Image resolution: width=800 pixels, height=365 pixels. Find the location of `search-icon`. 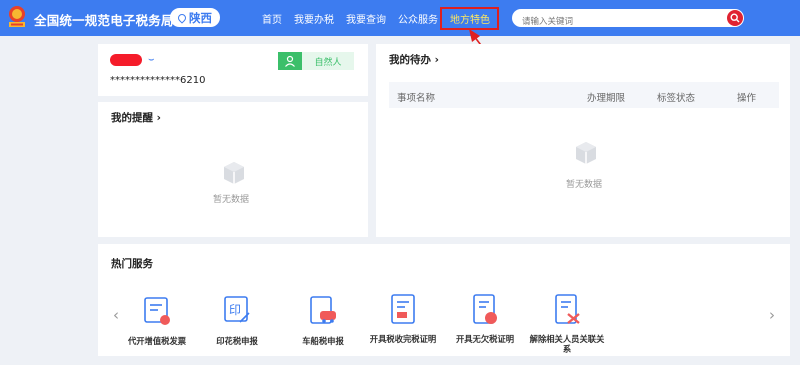

search-icon is located at coordinates (735, 18).